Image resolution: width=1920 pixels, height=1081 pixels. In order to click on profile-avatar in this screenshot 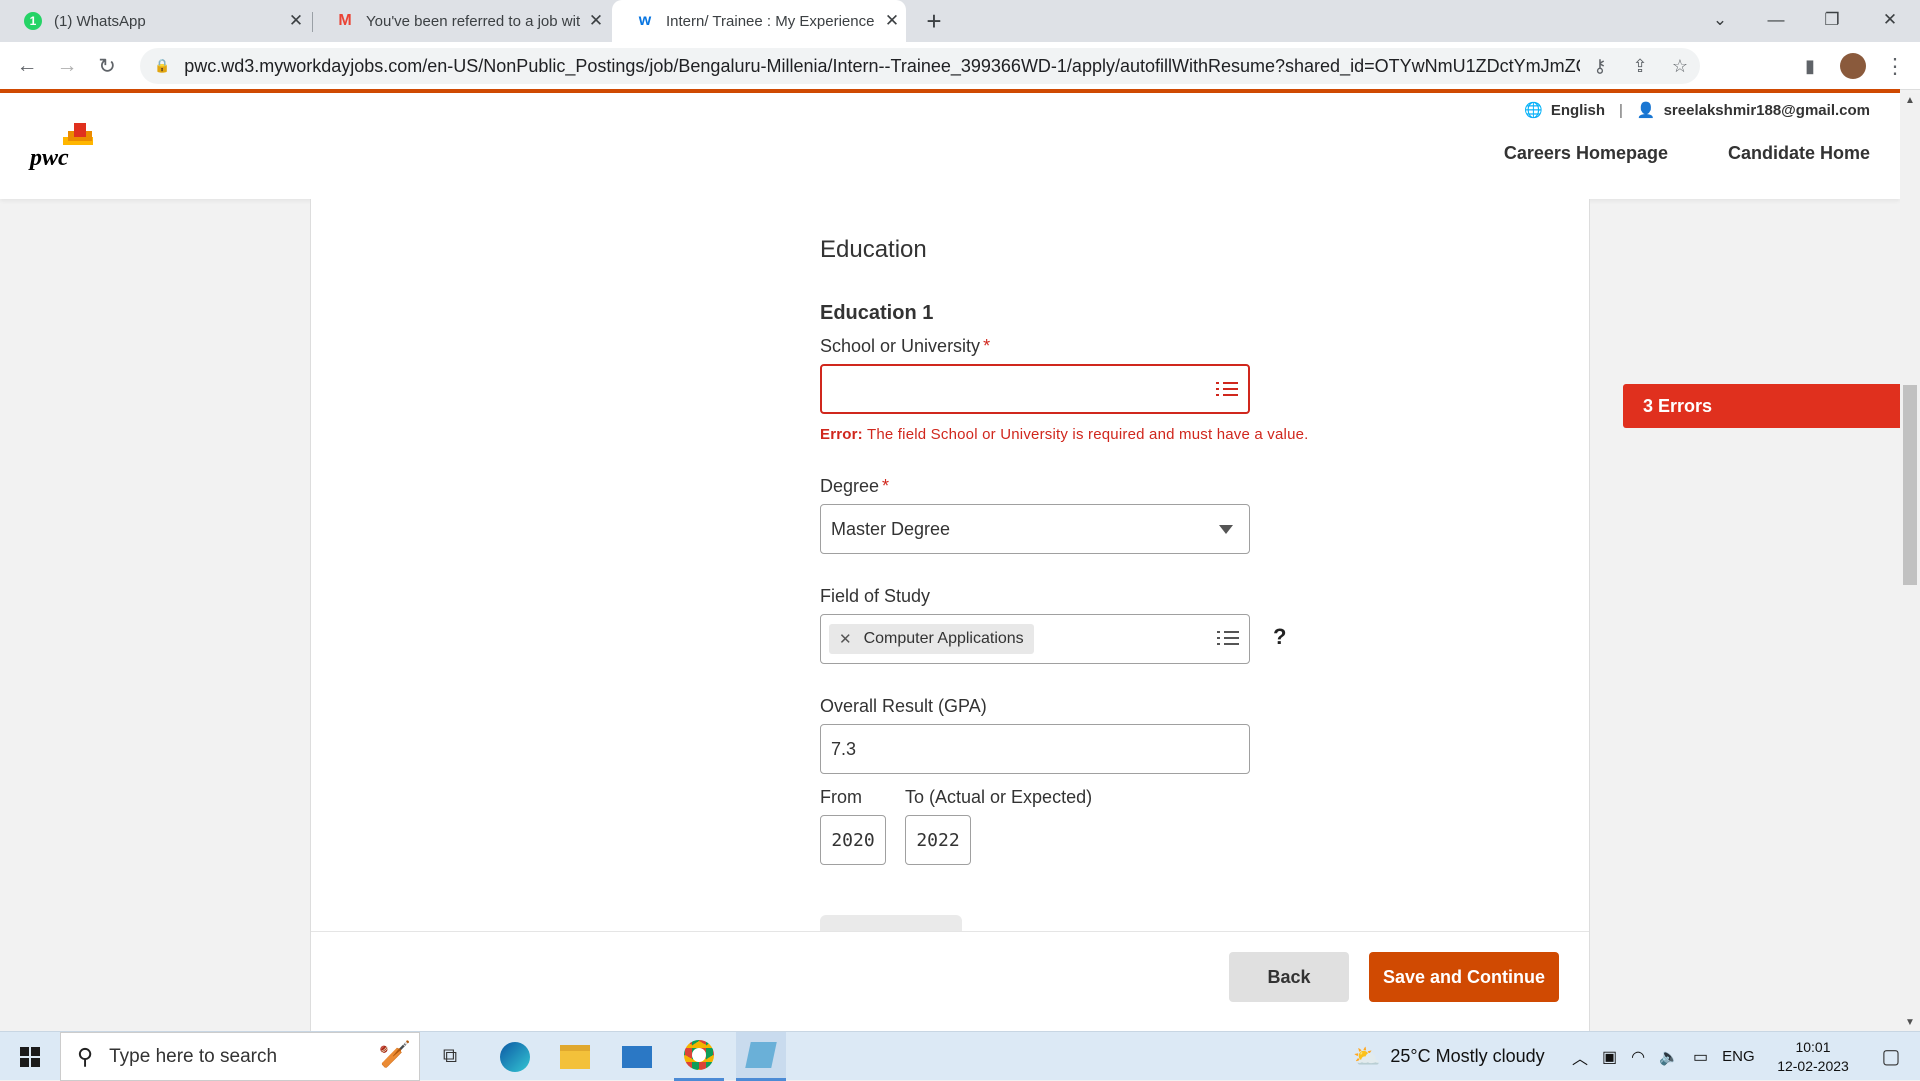, I will do `click(1853, 66)`.